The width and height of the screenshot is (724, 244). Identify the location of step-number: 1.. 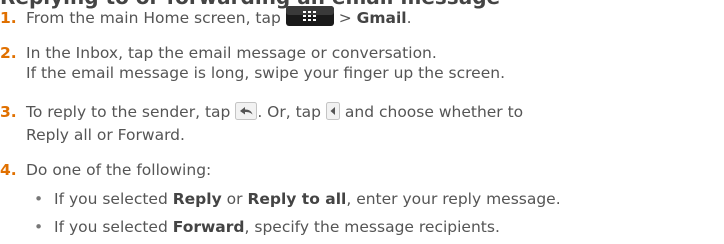
(8, 18).